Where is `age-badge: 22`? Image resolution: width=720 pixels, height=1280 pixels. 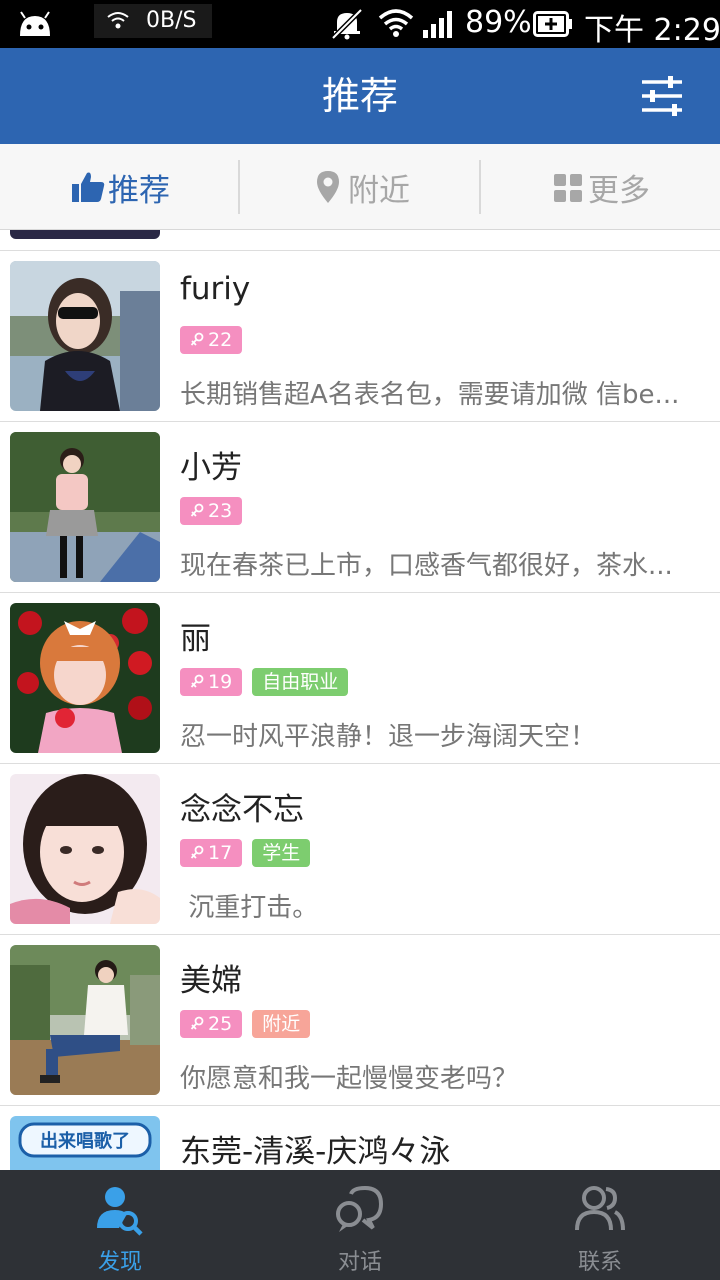 age-badge: 22 is located at coordinates (211, 340).